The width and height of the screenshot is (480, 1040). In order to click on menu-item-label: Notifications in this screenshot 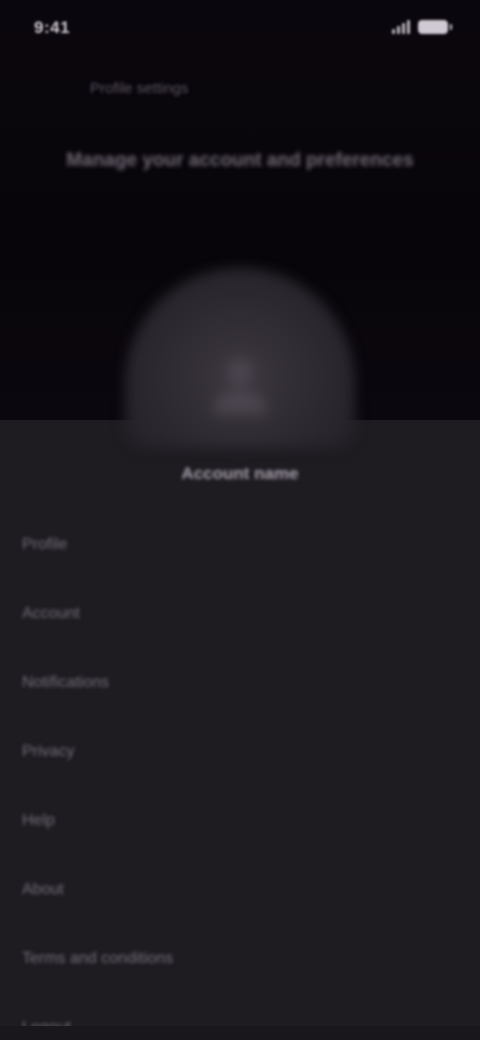, I will do `click(66, 682)`.